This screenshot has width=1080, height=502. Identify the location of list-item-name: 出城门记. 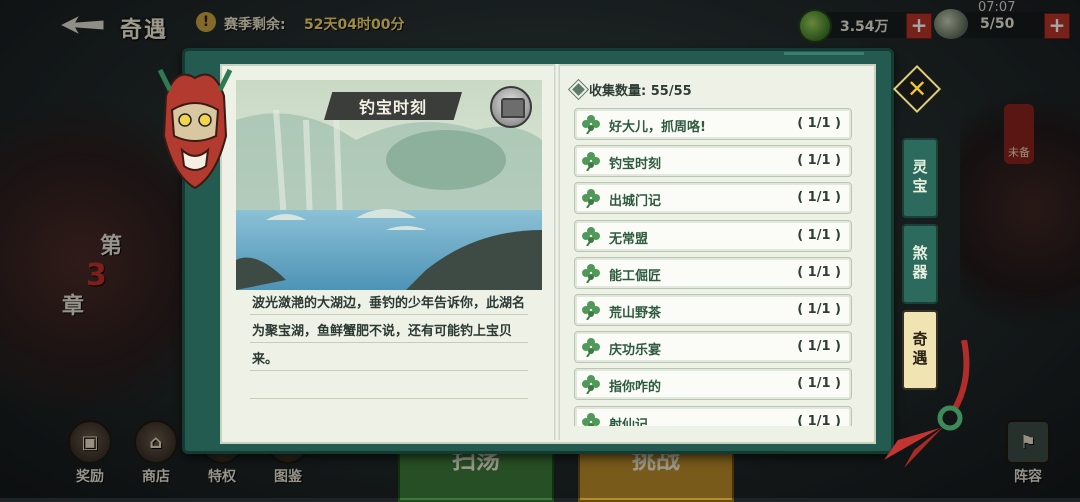
(635, 202).